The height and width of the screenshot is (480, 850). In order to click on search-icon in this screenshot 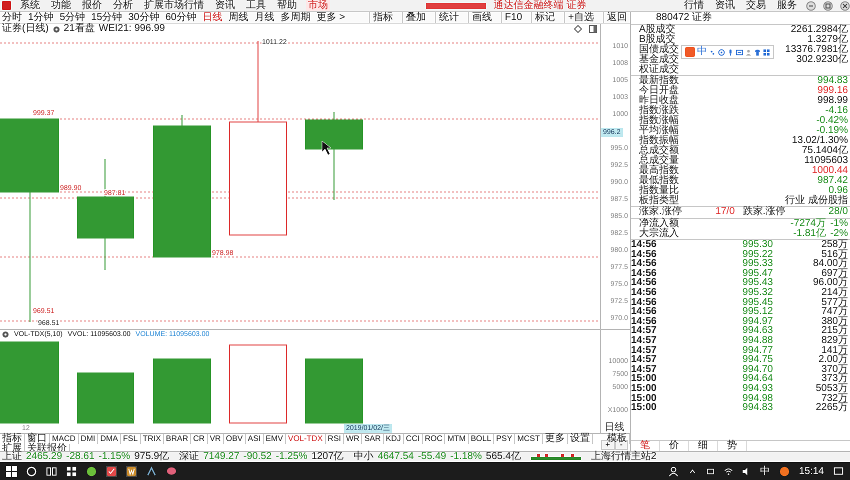, I will do `click(31, 471)`.